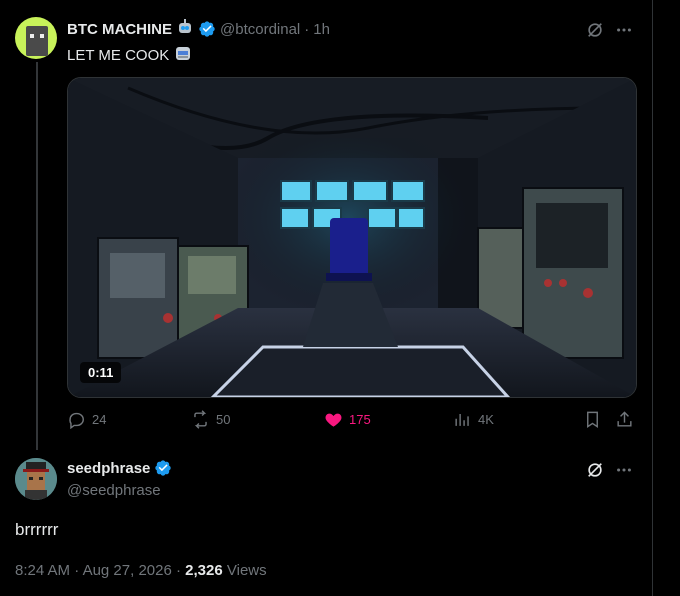 The width and height of the screenshot is (680, 596). What do you see at coordinates (360, 419) in the screenshot?
I see `like-count: 175` at bounding box center [360, 419].